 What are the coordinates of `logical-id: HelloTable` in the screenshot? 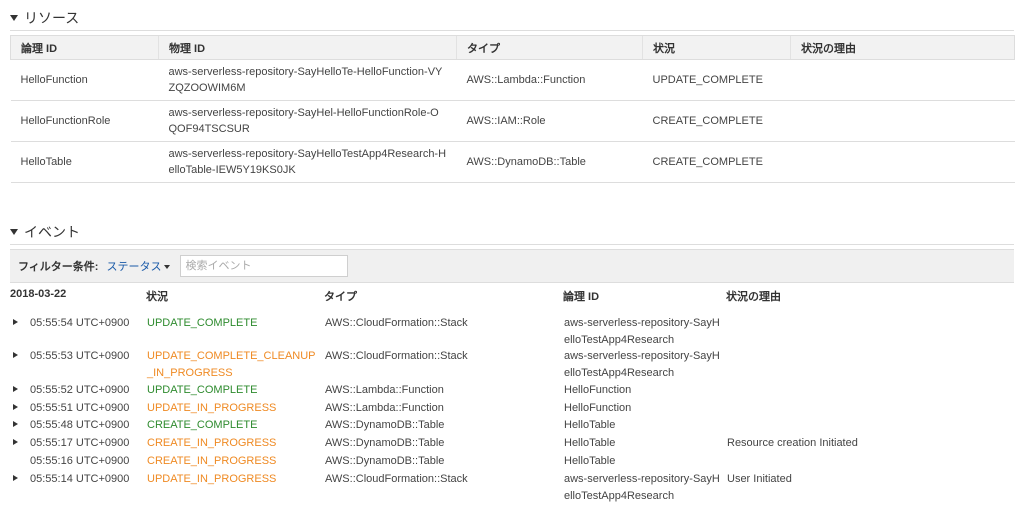 It's located at (84, 162).